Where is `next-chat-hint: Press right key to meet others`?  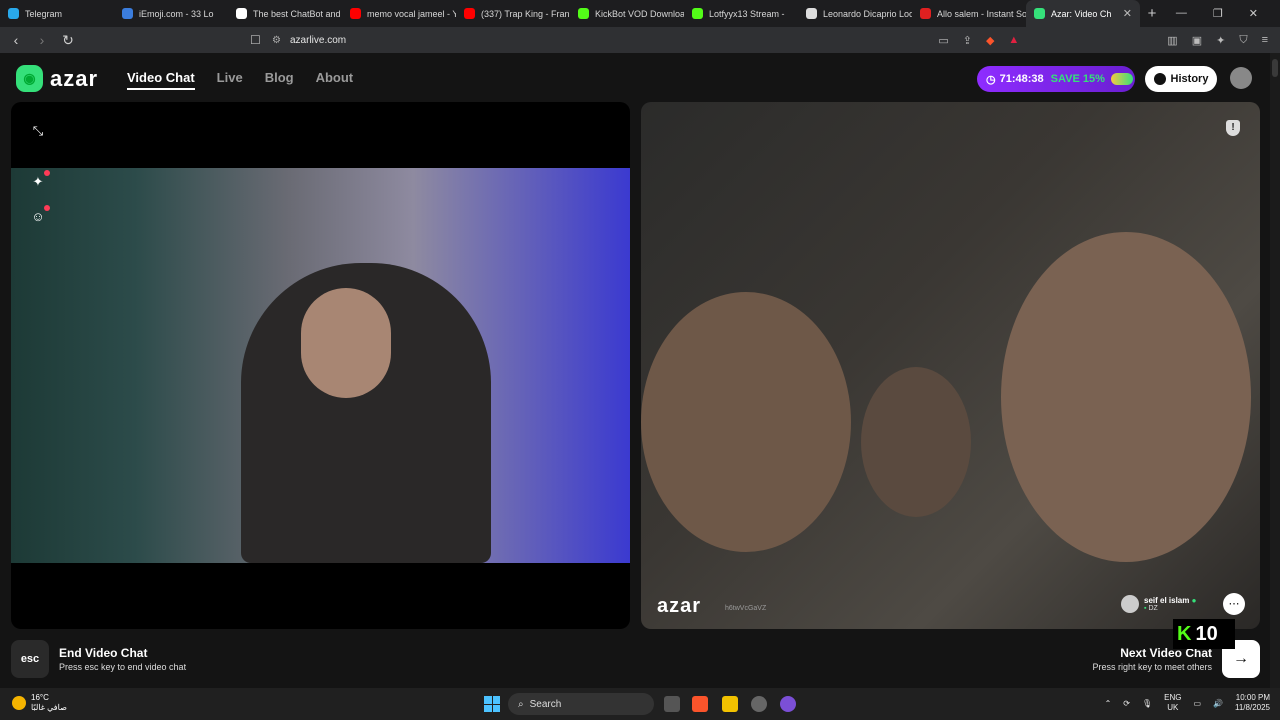
next-chat-hint: Press right key to meet others is located at coordinates (1152, 667).